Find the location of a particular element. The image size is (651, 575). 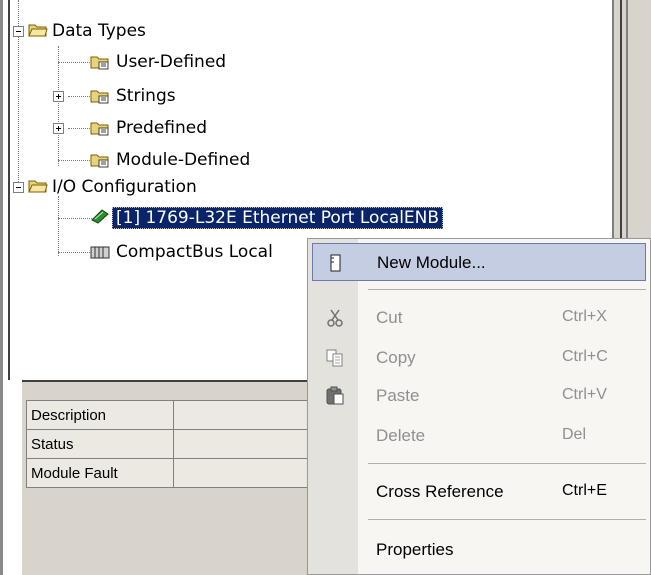

menu-item-cross-reference: Cross Reference Ctrl+E is located at coordinates (479, 492).